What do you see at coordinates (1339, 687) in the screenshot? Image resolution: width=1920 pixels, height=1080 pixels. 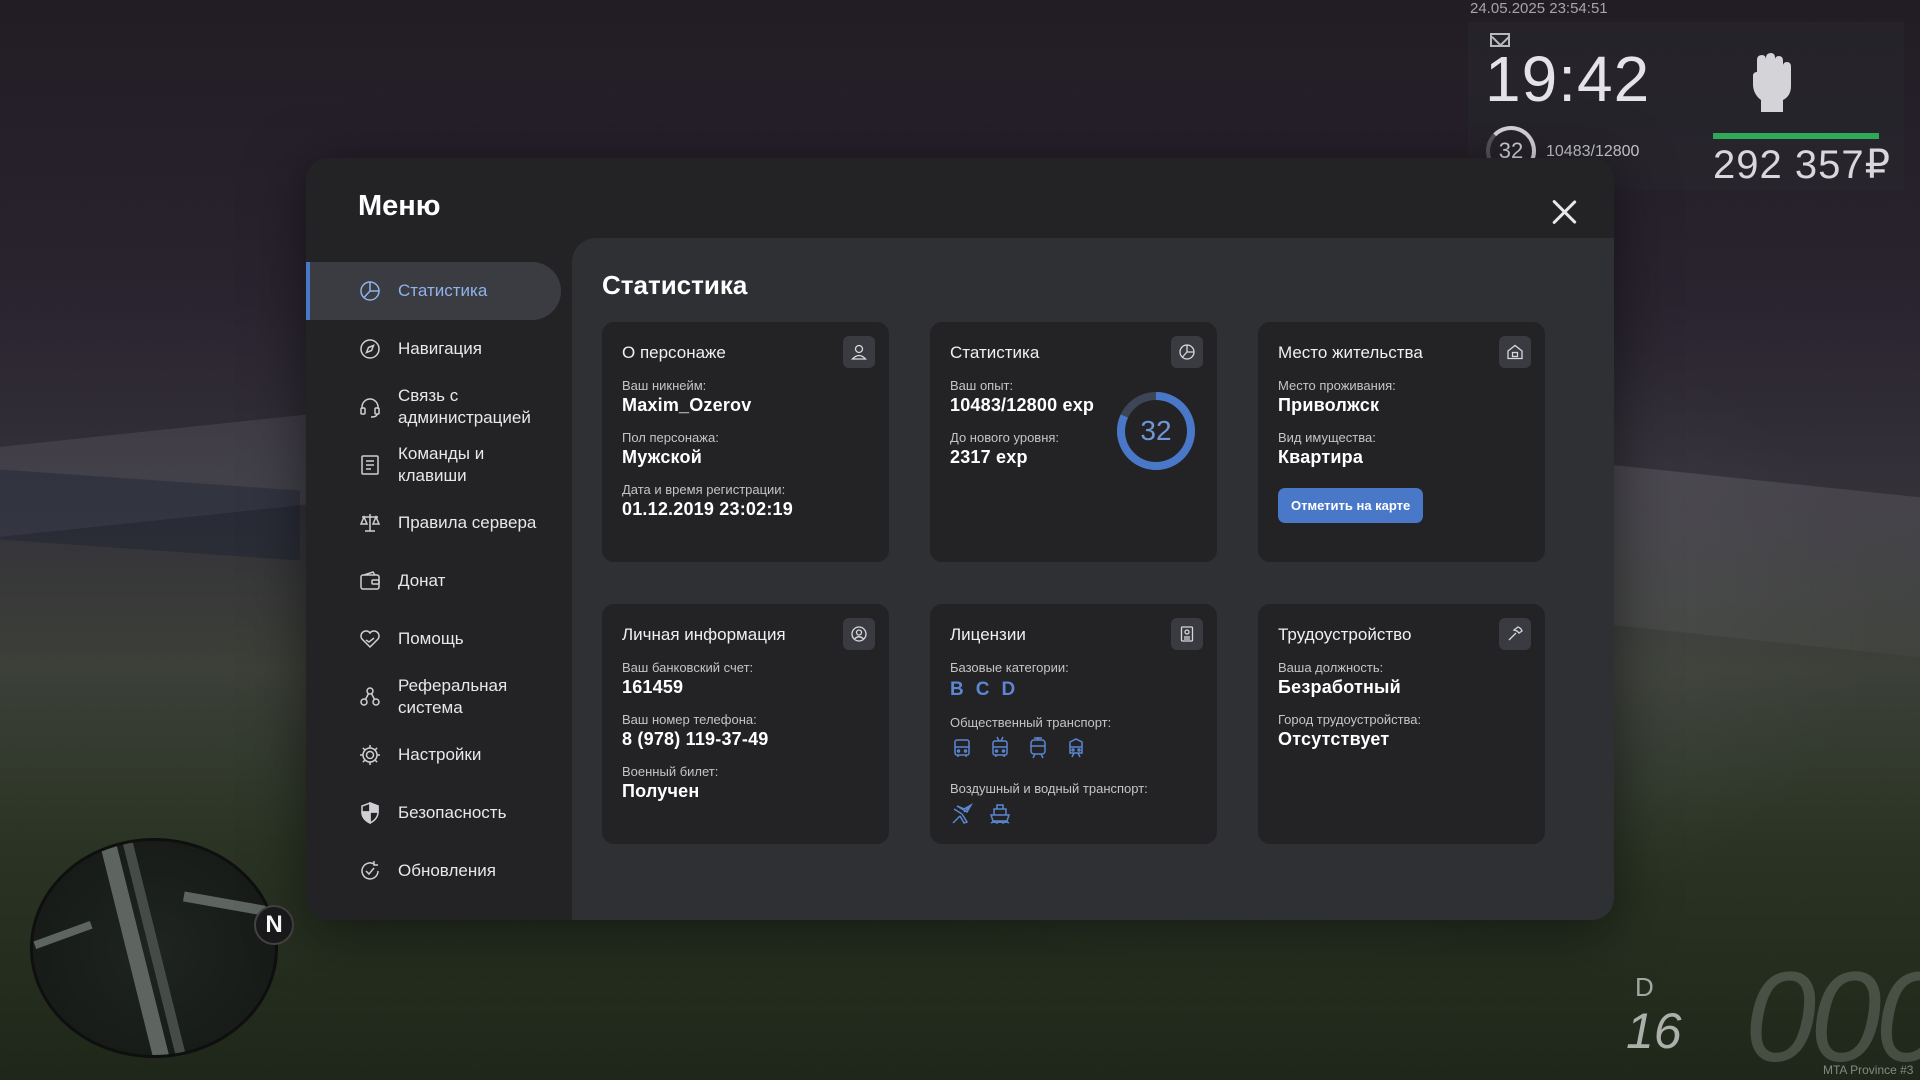 I see `job-position-value: Безработный` at bounding box center [1339, 687].